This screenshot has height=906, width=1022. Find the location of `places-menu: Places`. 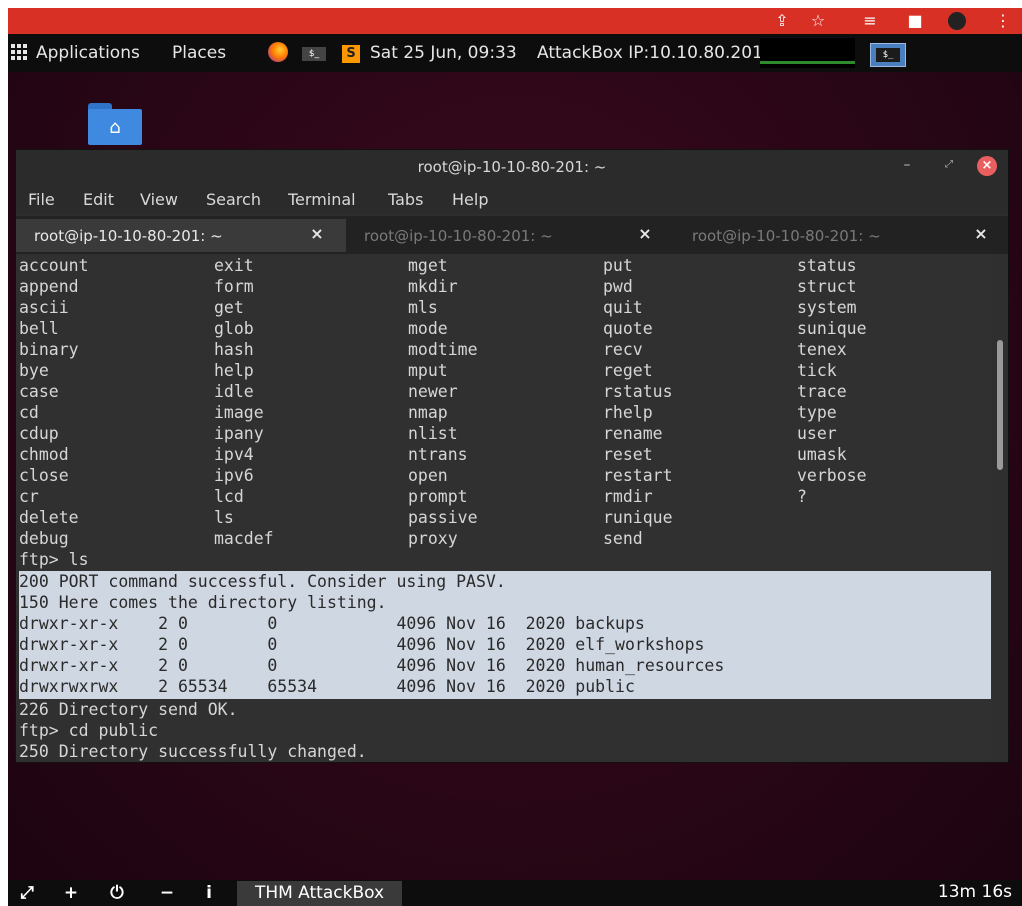

places-menu: Places is located at coordinates (199, 53).